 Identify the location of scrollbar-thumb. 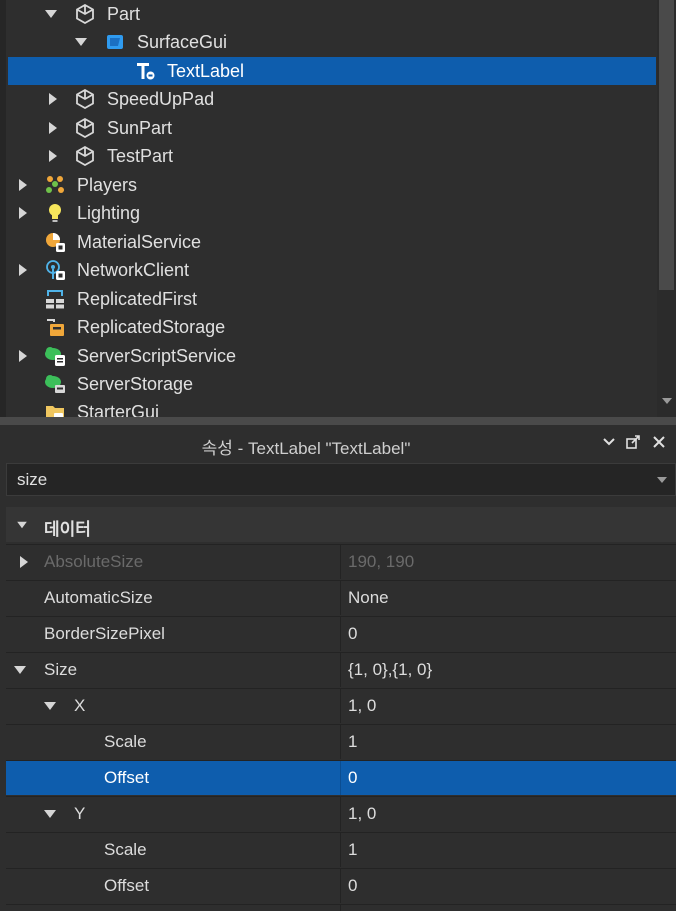
(666, 145).